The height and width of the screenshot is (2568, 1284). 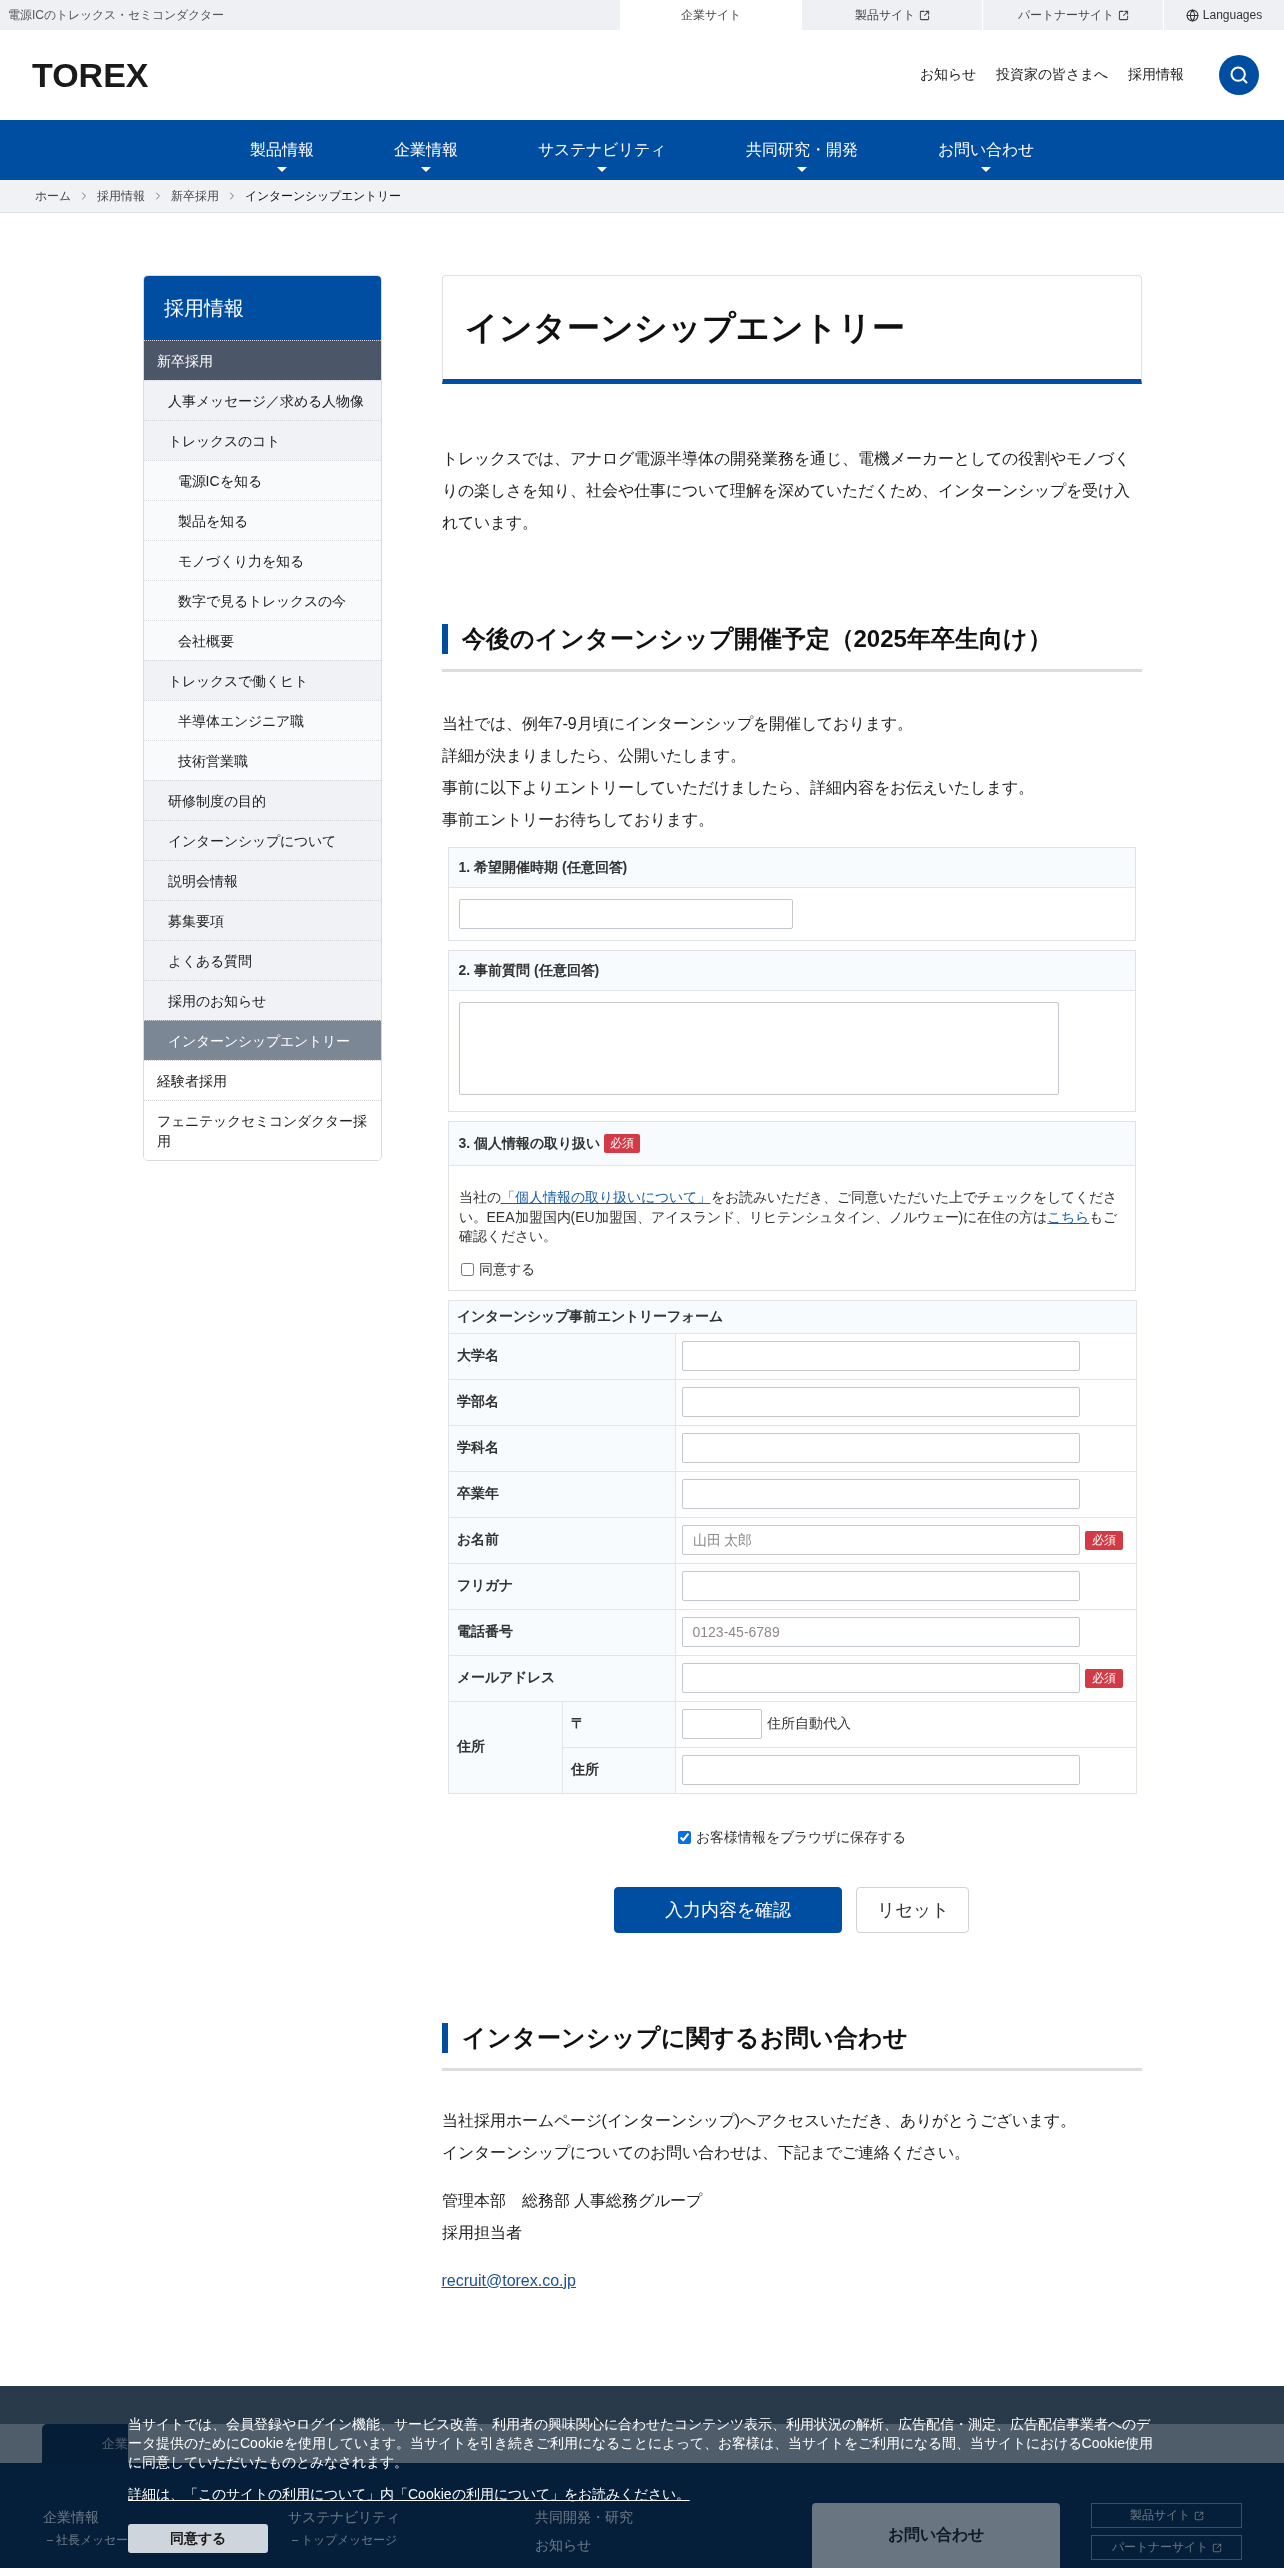 What do you see at coordinates (618, 1724) in the screenshot?
I see `form-label: 〒` at bounding box center [618, 1724].